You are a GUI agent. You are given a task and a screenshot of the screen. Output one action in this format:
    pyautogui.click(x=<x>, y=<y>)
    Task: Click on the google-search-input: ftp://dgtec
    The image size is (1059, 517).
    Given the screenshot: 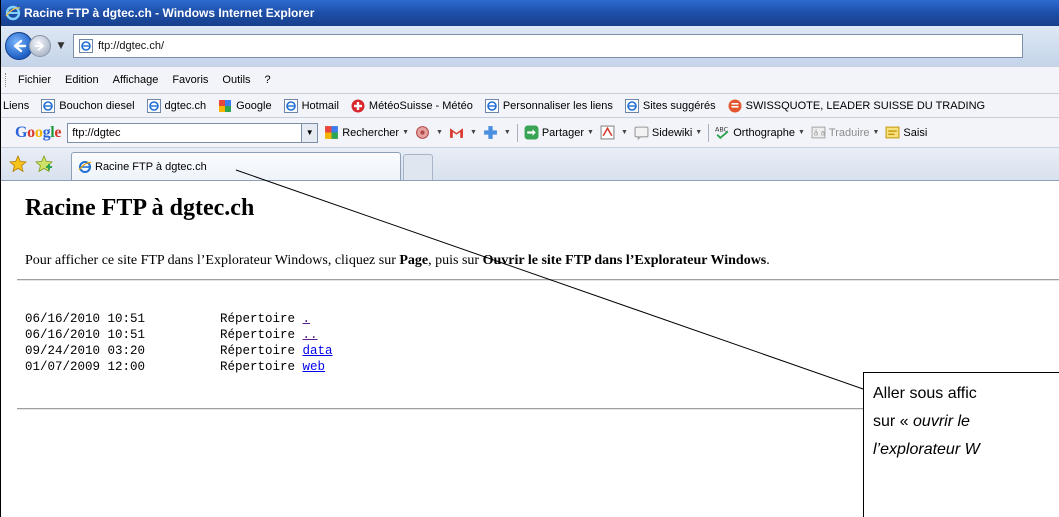 What is the action you would take?
    pyautogui.click(x=185, y=132)
    